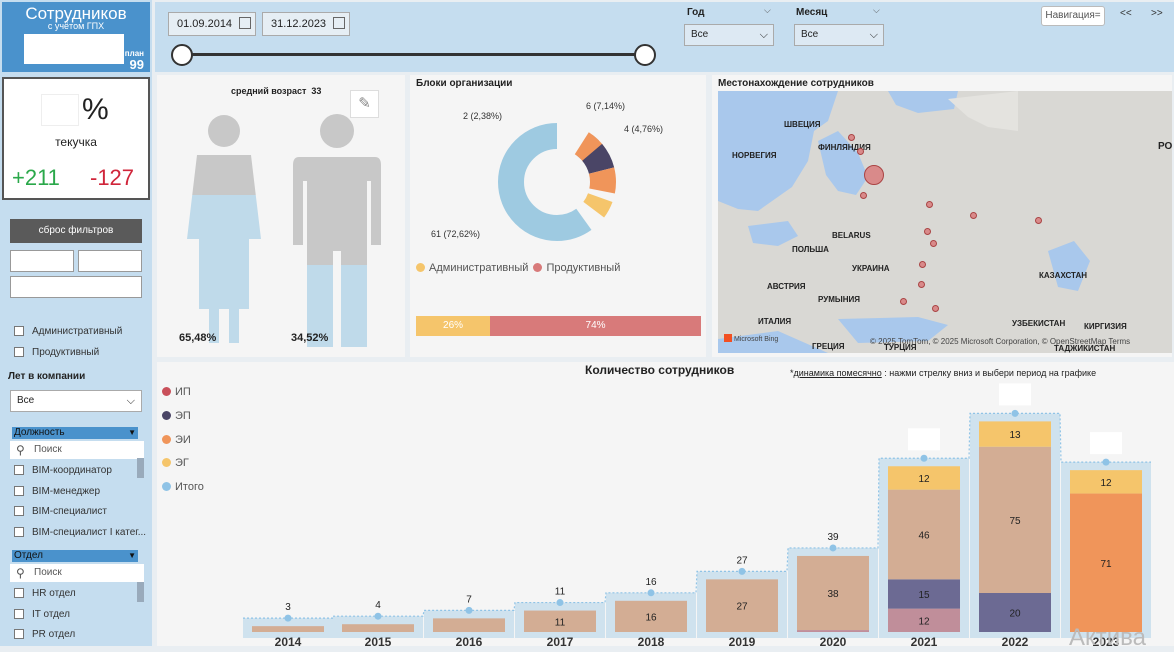  I want to click on date-slider-track, so click(413, 54).